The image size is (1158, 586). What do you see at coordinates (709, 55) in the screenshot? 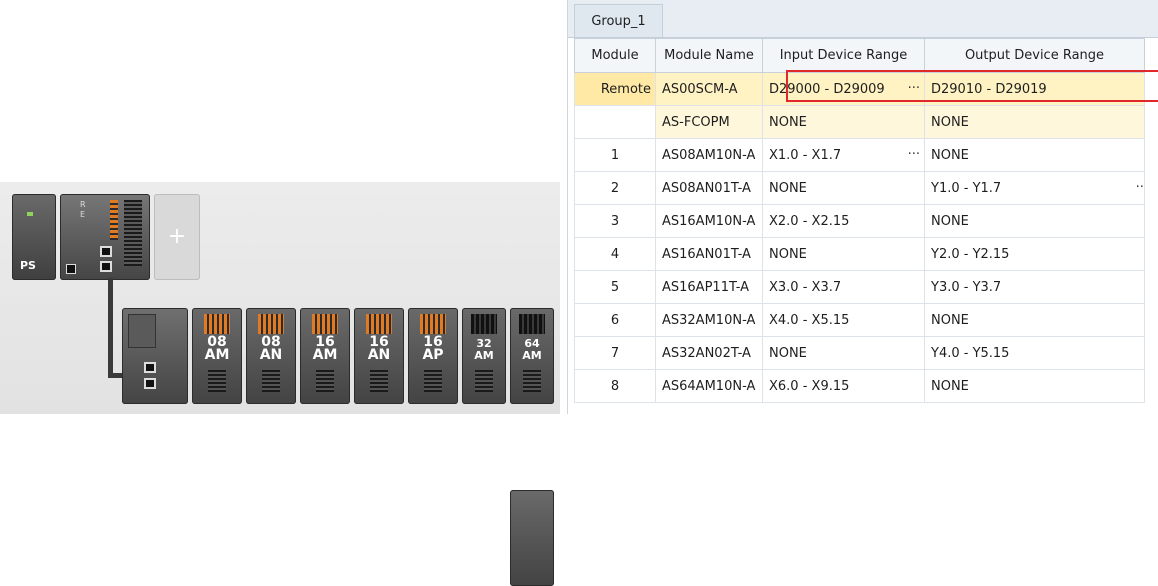
I see `column-header-module-name: Module Name` at bounding box center [709, 55].